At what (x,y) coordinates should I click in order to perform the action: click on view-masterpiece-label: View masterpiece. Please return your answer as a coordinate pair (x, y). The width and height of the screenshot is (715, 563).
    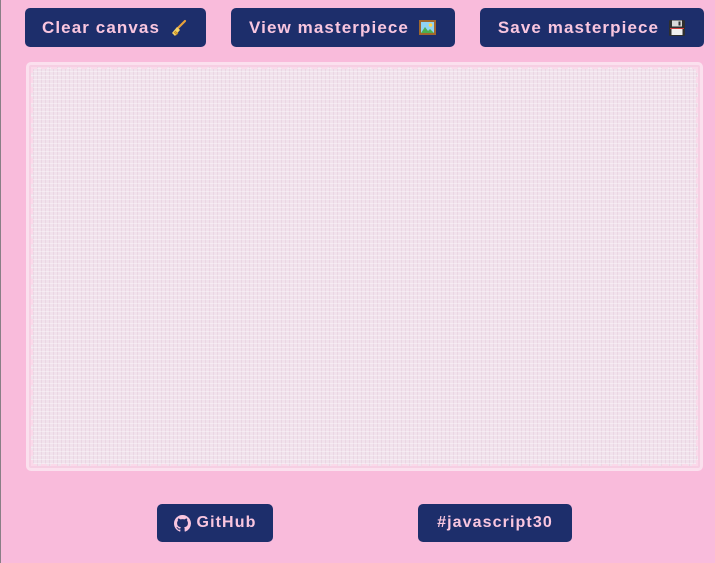
    Looking at the image, I should click on (329, 27).